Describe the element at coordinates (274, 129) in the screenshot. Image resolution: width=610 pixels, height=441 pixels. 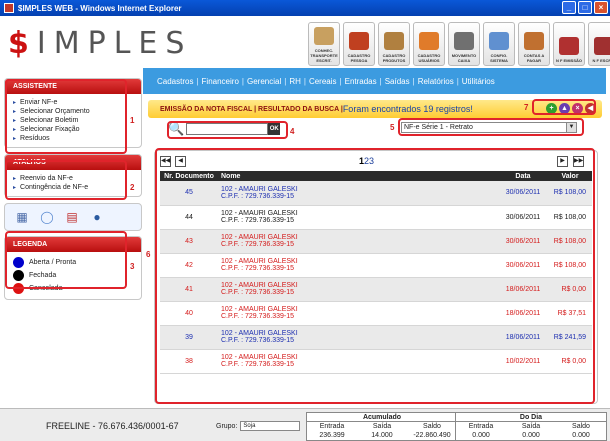
I see `search-ok-button: OK` at that location.